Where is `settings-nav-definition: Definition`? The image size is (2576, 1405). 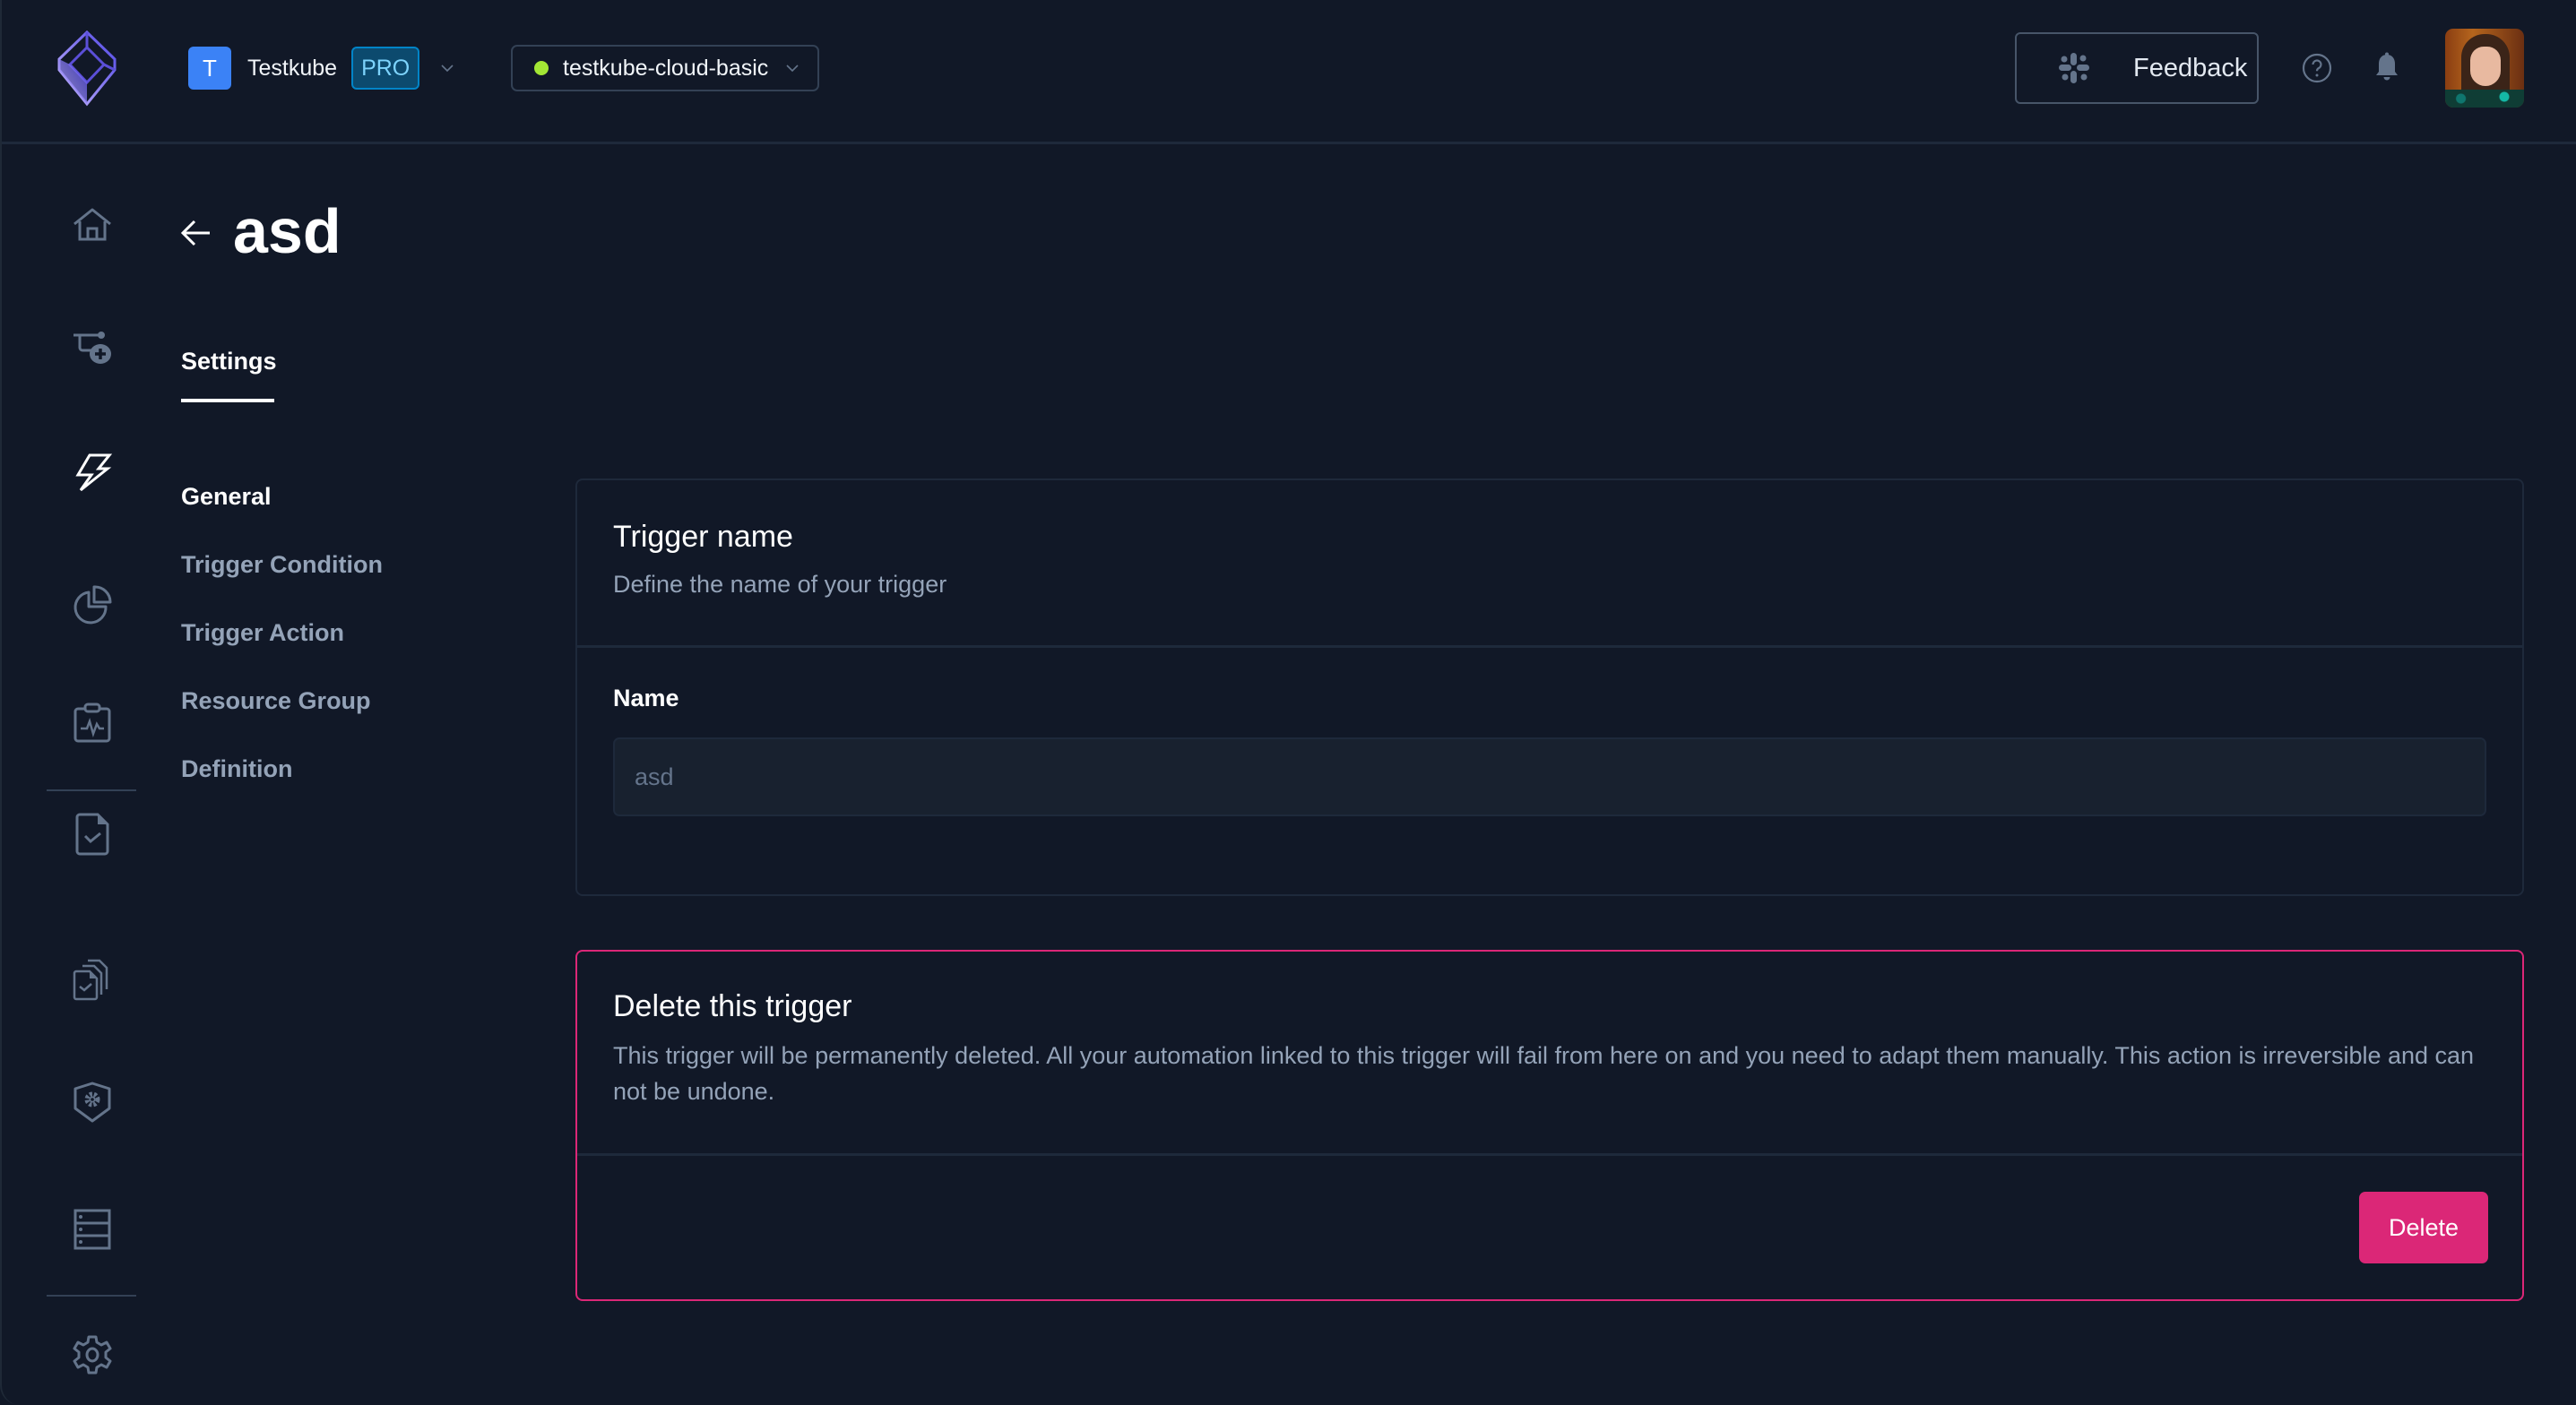 settings-nav-definition: Definition is located at coordinates (282, 787).